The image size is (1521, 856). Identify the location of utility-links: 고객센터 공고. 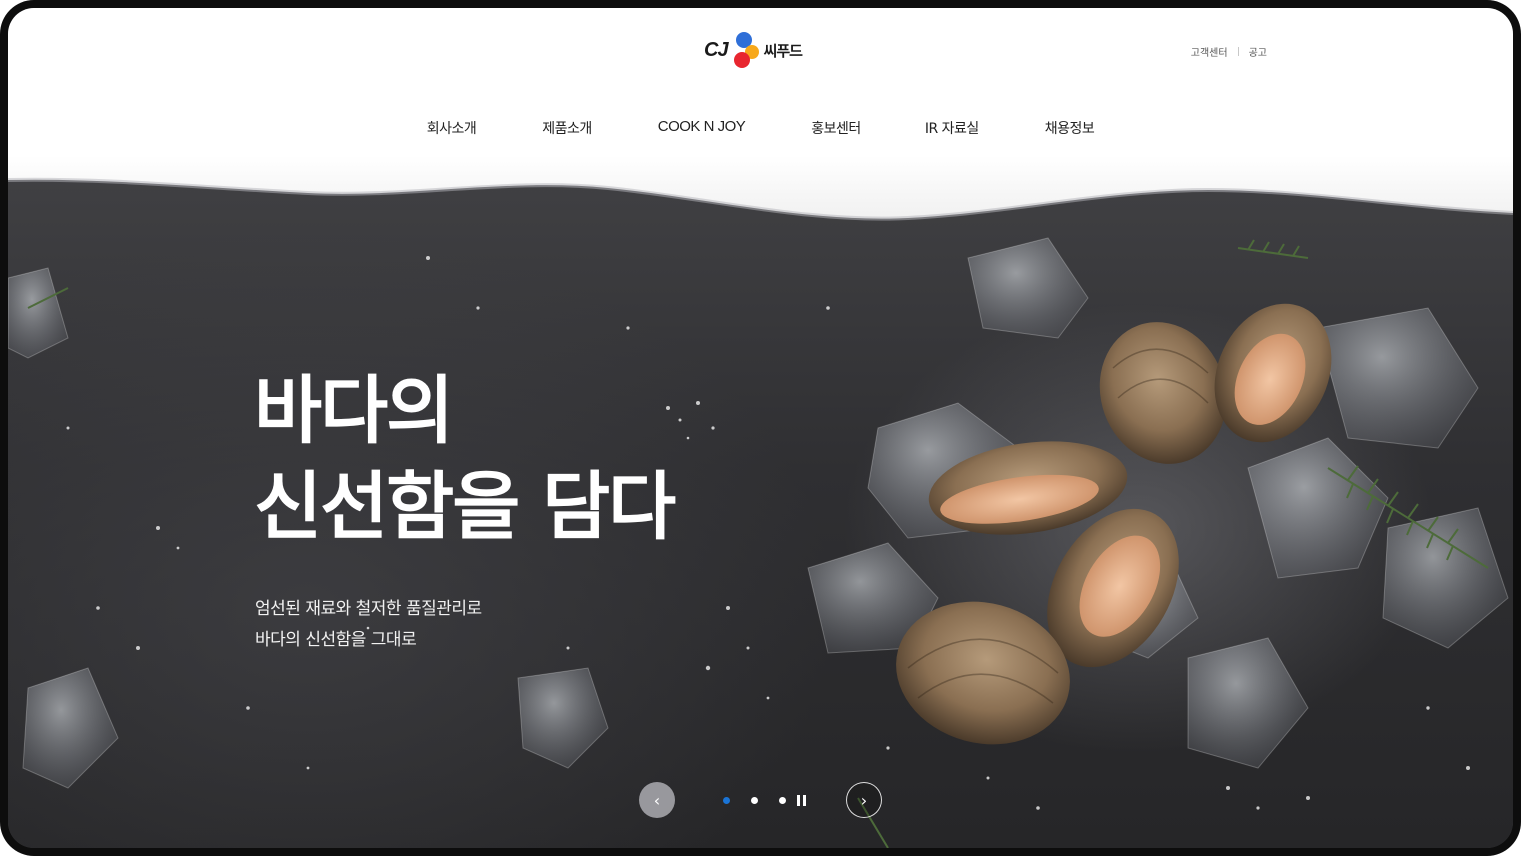
(1229, 51).